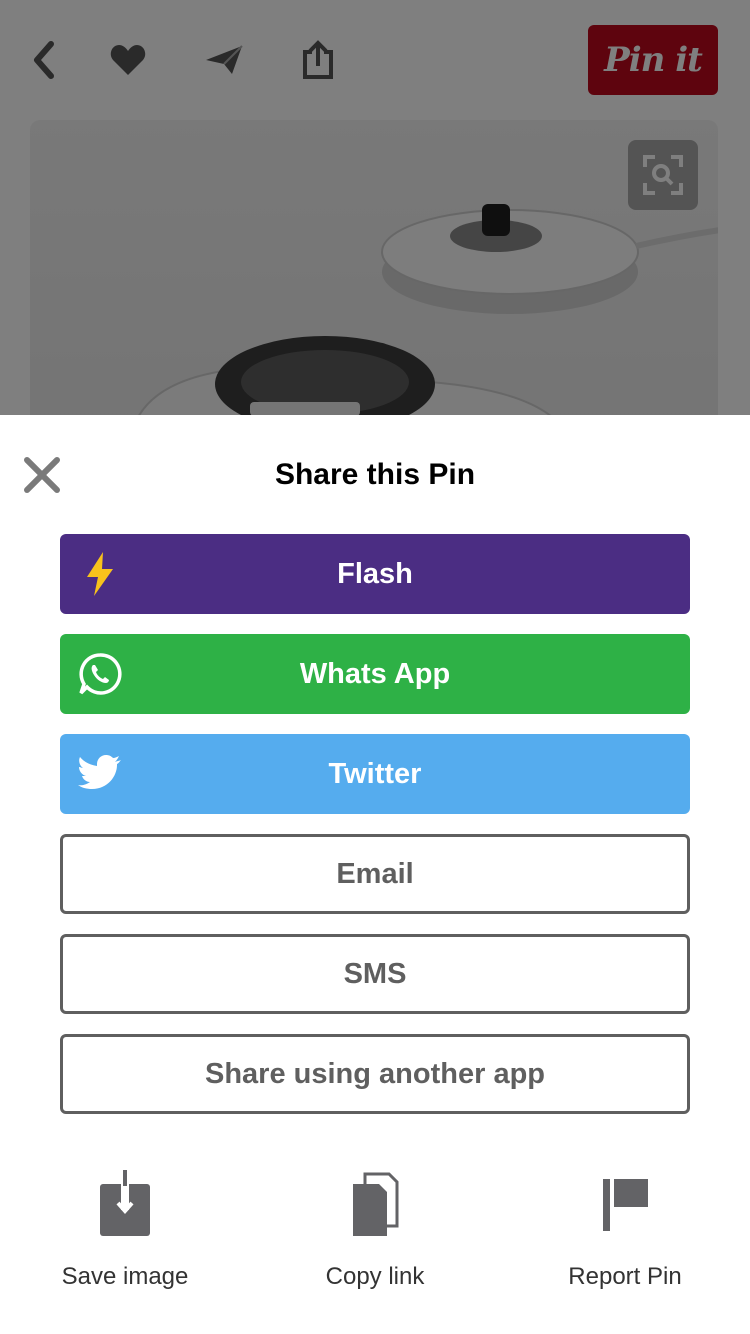  Describe the element at coordinates (100, 674) in the screenshot. I see `whatsapp-icon` at that location.